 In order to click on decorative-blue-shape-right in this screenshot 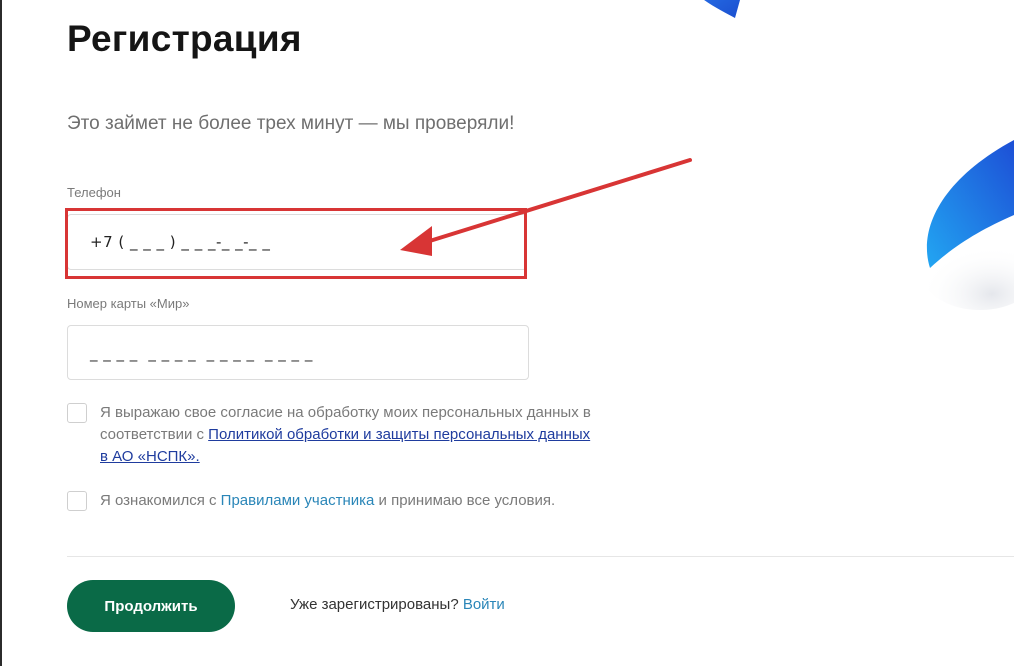, I will do `click(967, 225)`.